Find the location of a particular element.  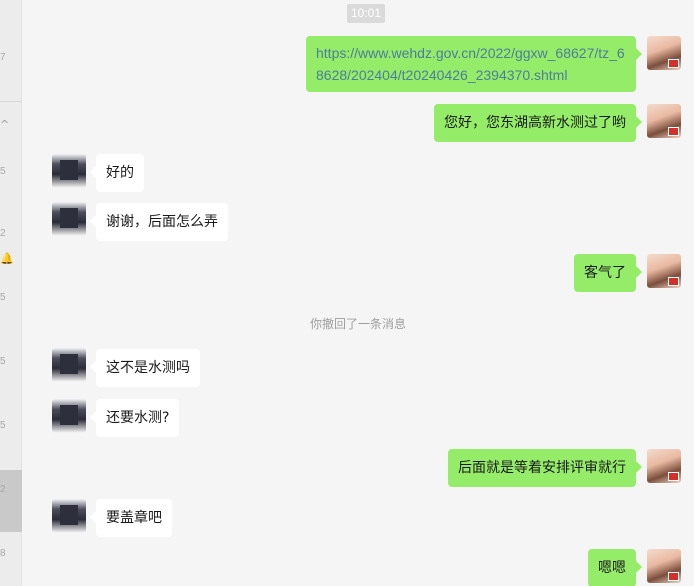

list-fragment: 7 is located at coordinates (3, 57).